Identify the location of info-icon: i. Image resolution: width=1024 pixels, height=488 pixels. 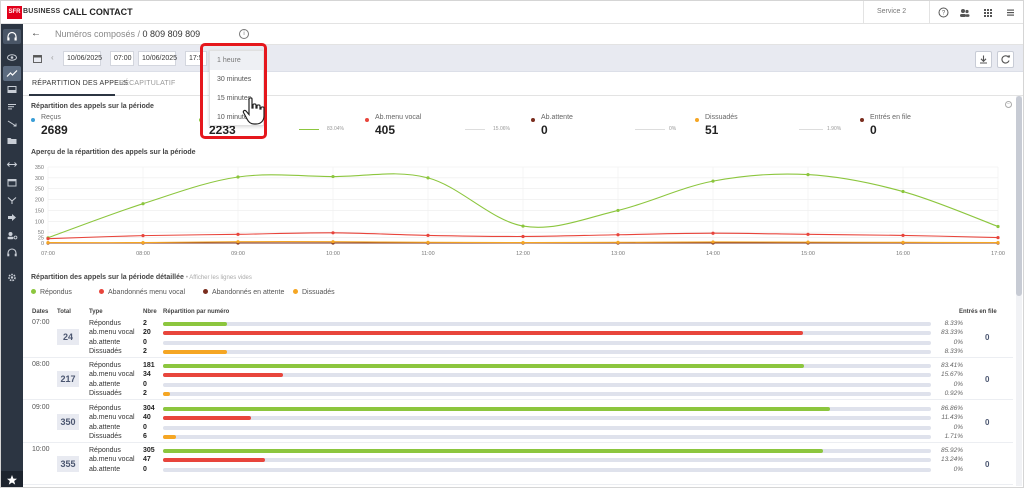
(244, 34).